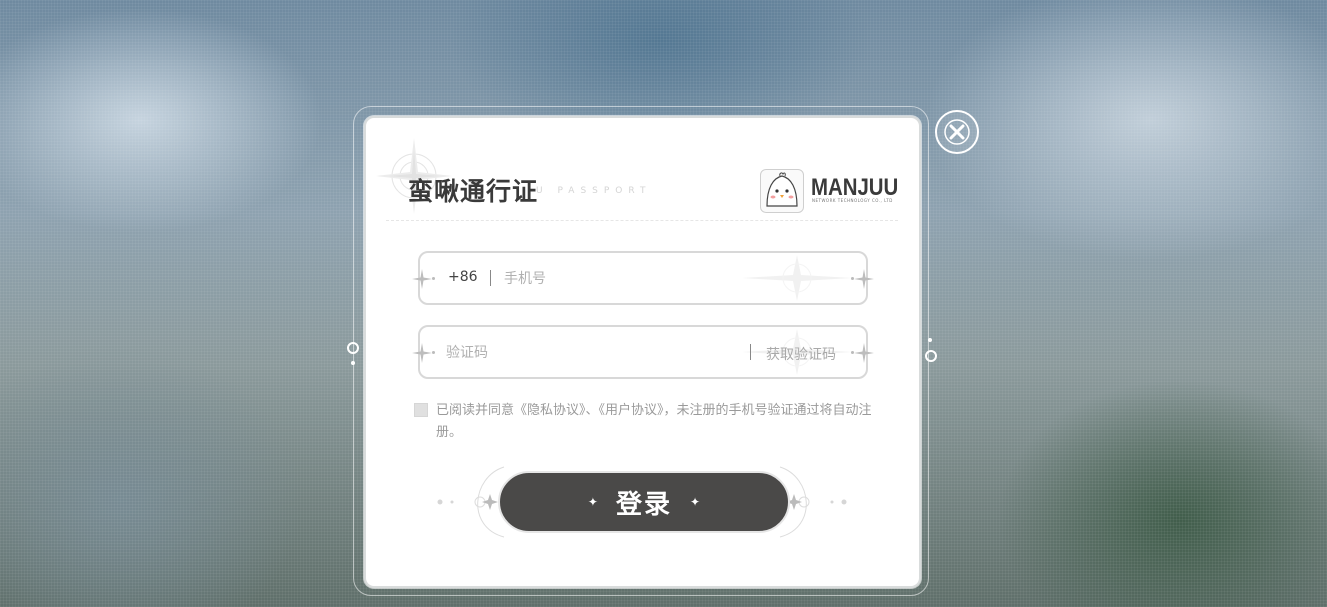 Image resolution: width=1327 pixels, height=607 pixels. Describe the element at coordinates (594, 191) in the screenshot. I see `page-subtitle: U PASSPORT` at that location.